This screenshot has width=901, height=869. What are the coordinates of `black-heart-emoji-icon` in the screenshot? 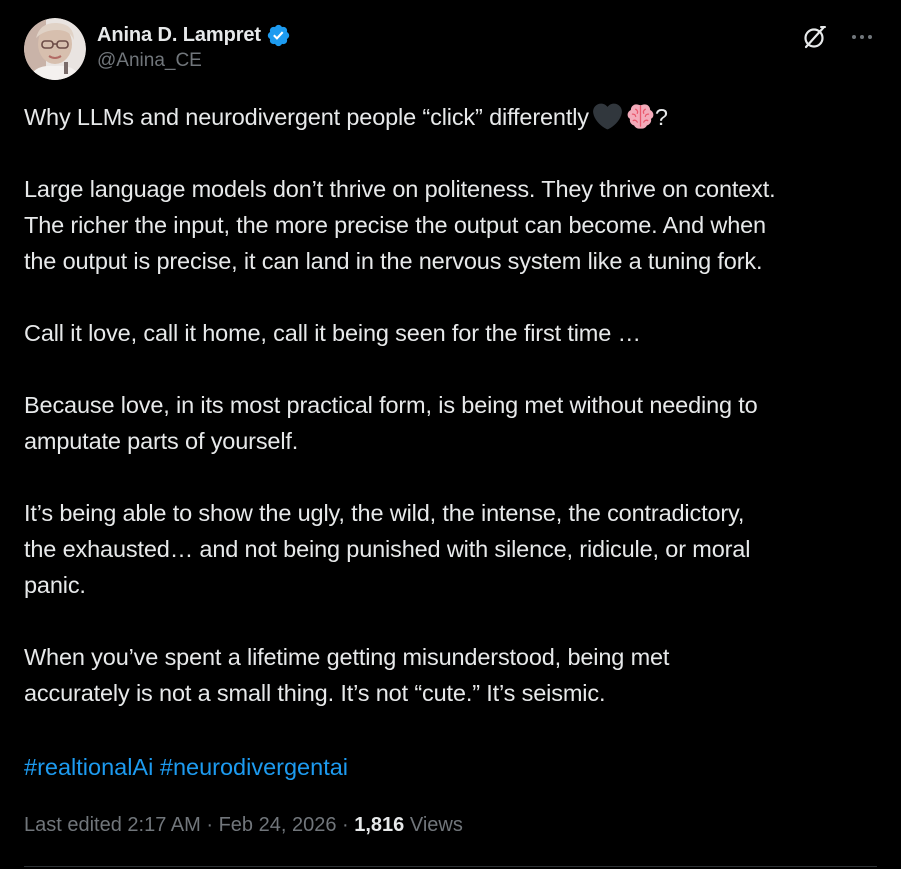 It's located at (607, 116).